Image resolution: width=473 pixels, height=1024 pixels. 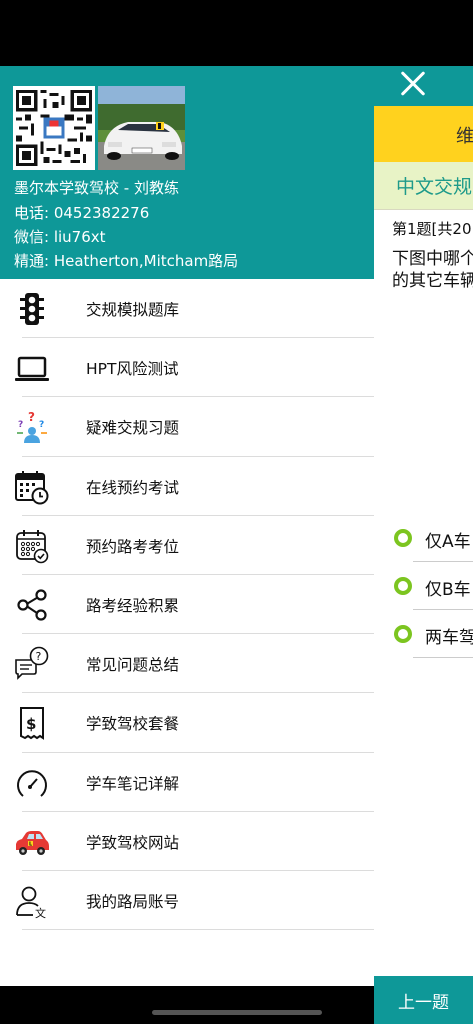 I want to click on qr-code-icon, so click(x=54, y=128).